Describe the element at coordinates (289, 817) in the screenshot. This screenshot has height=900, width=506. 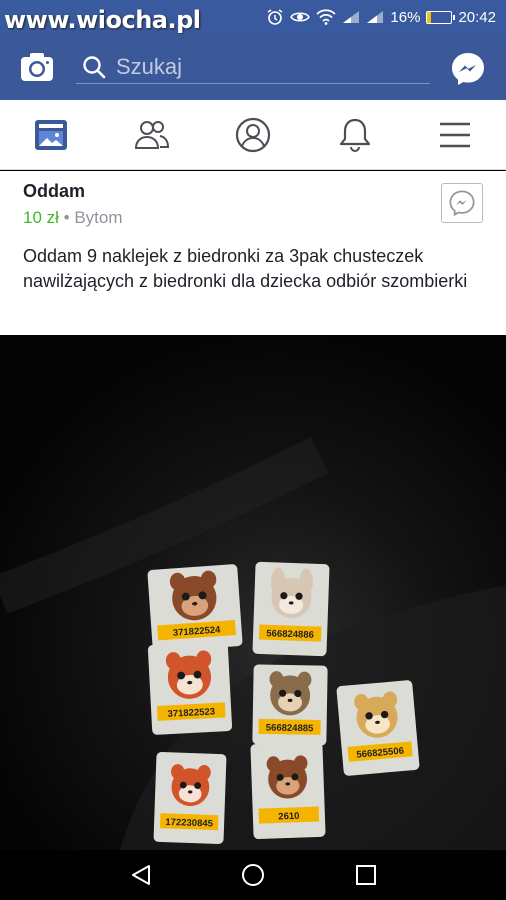
I see `sticker-number: 2610` at that location.